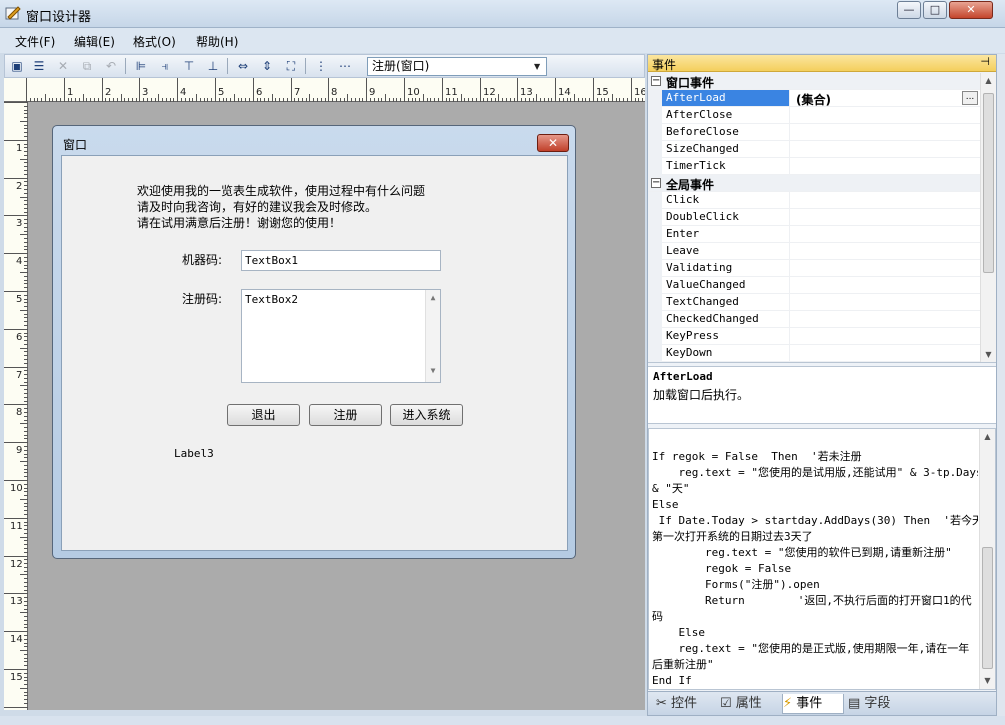 This screenshot has width=1005, height=725. What do you see at coordinates (909, 10) in the screenshot?
I see `minimize-button: —` at bounding box center [909, 10].